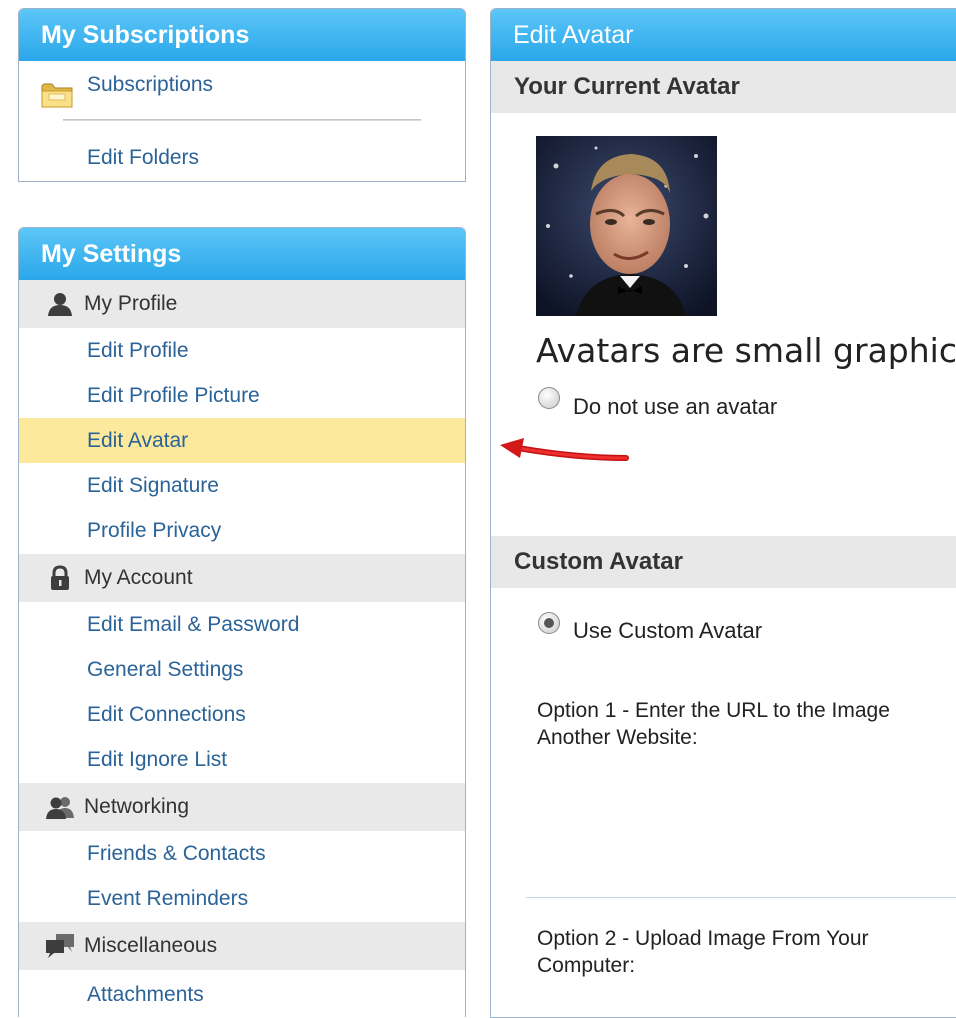 This screenshot has height=1018, width=956. What do you see at coordinates (151, 945) in the screenshot?
I see `section-label: Miscellaneous` at bounding box center [151, 945].